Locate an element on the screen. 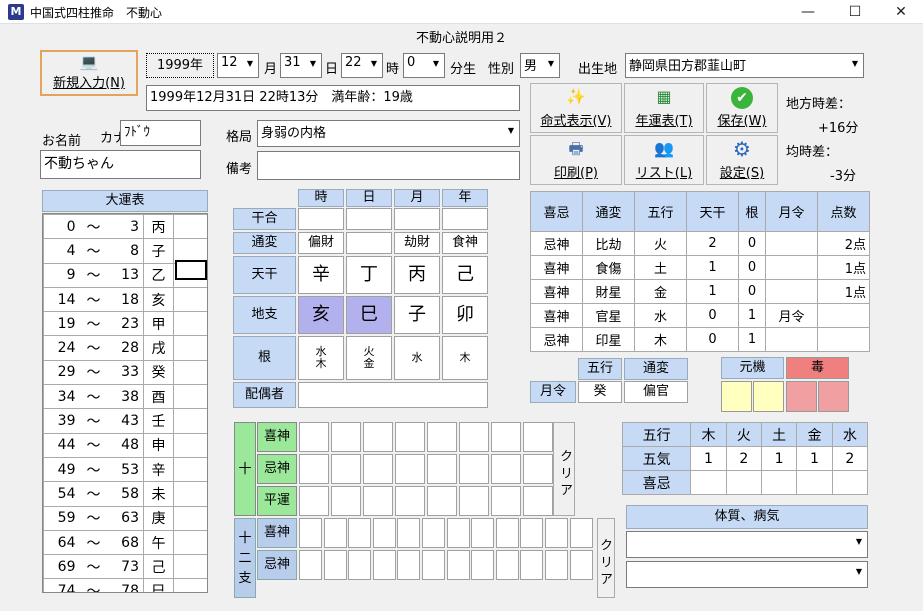  birthplace-select: 静岡県田方郡韮山町 ▼ is located at coordinates (744, 65).